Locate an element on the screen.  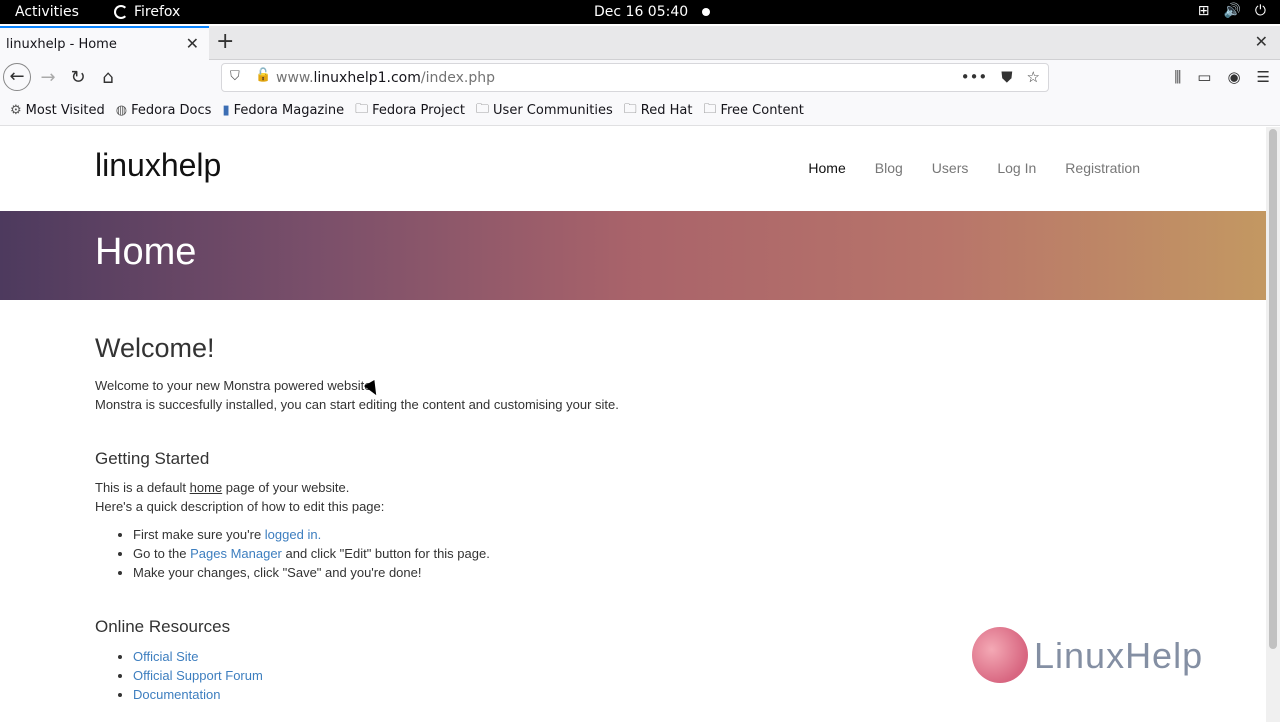
globe-icon: ◍ is located at coordinates (121, 110).